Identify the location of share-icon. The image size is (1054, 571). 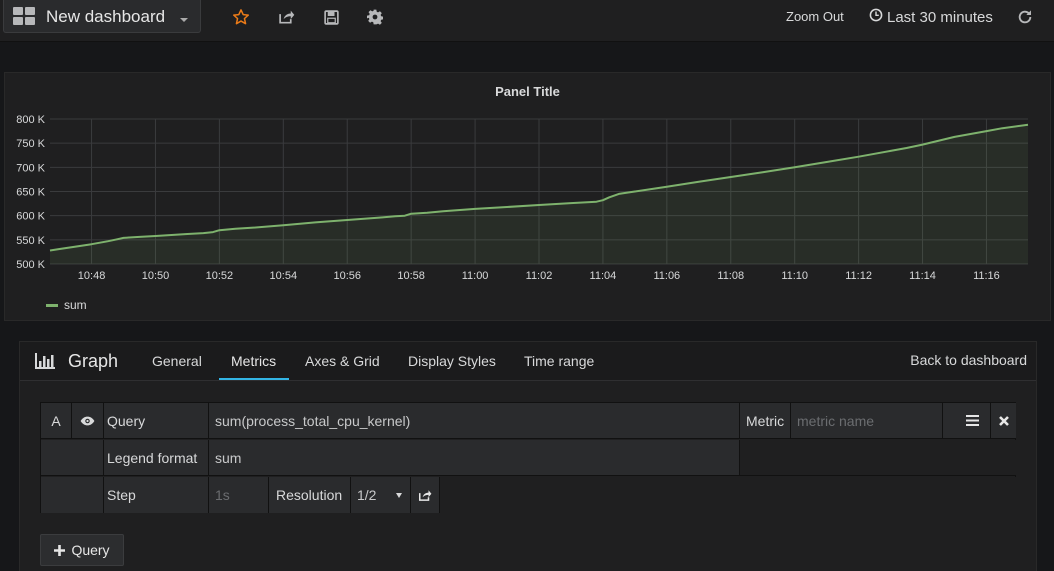
(286, 17).